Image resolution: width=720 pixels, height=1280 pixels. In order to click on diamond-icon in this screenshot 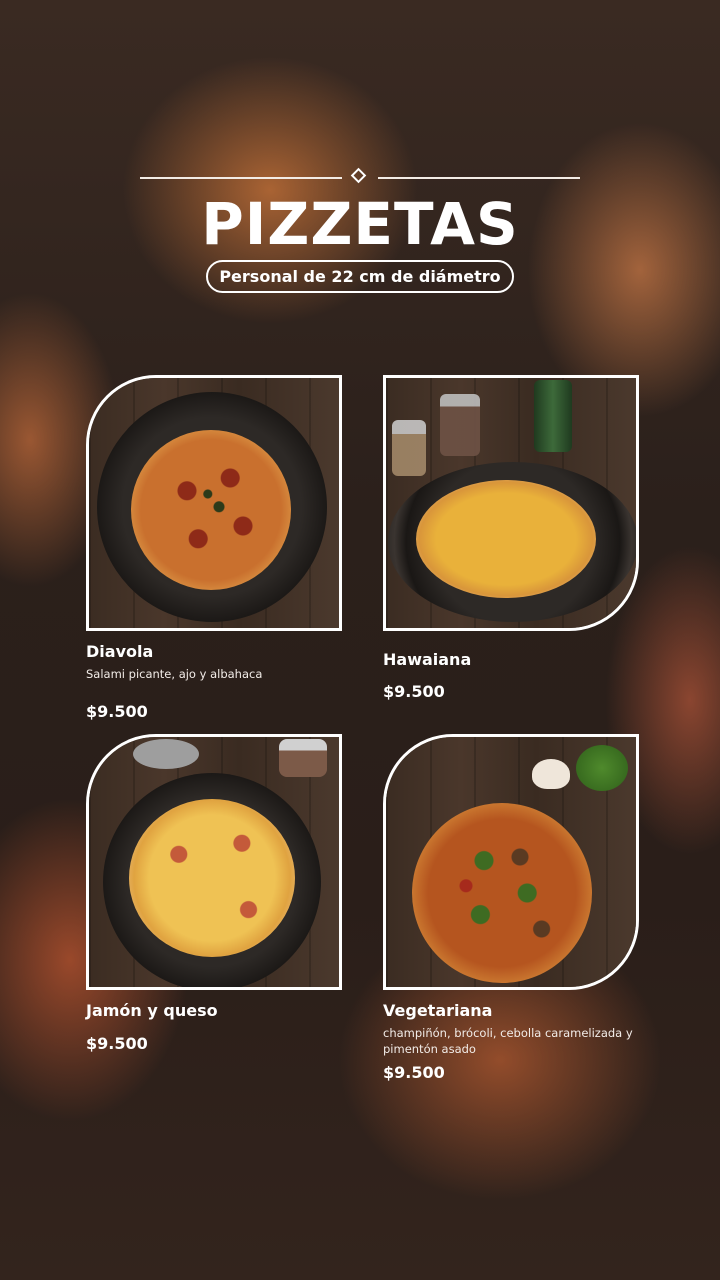, I will do `click(358, 175)`.